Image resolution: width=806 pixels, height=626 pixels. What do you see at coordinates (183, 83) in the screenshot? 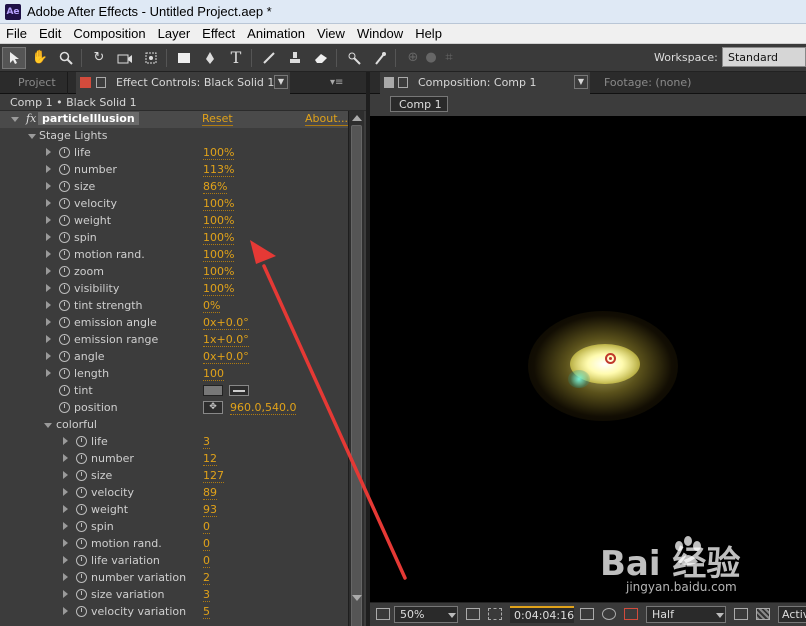
I see `tab-effect-controls: Effect Controls: Black Solid 1 ▼` at bounding box center [183, 83].